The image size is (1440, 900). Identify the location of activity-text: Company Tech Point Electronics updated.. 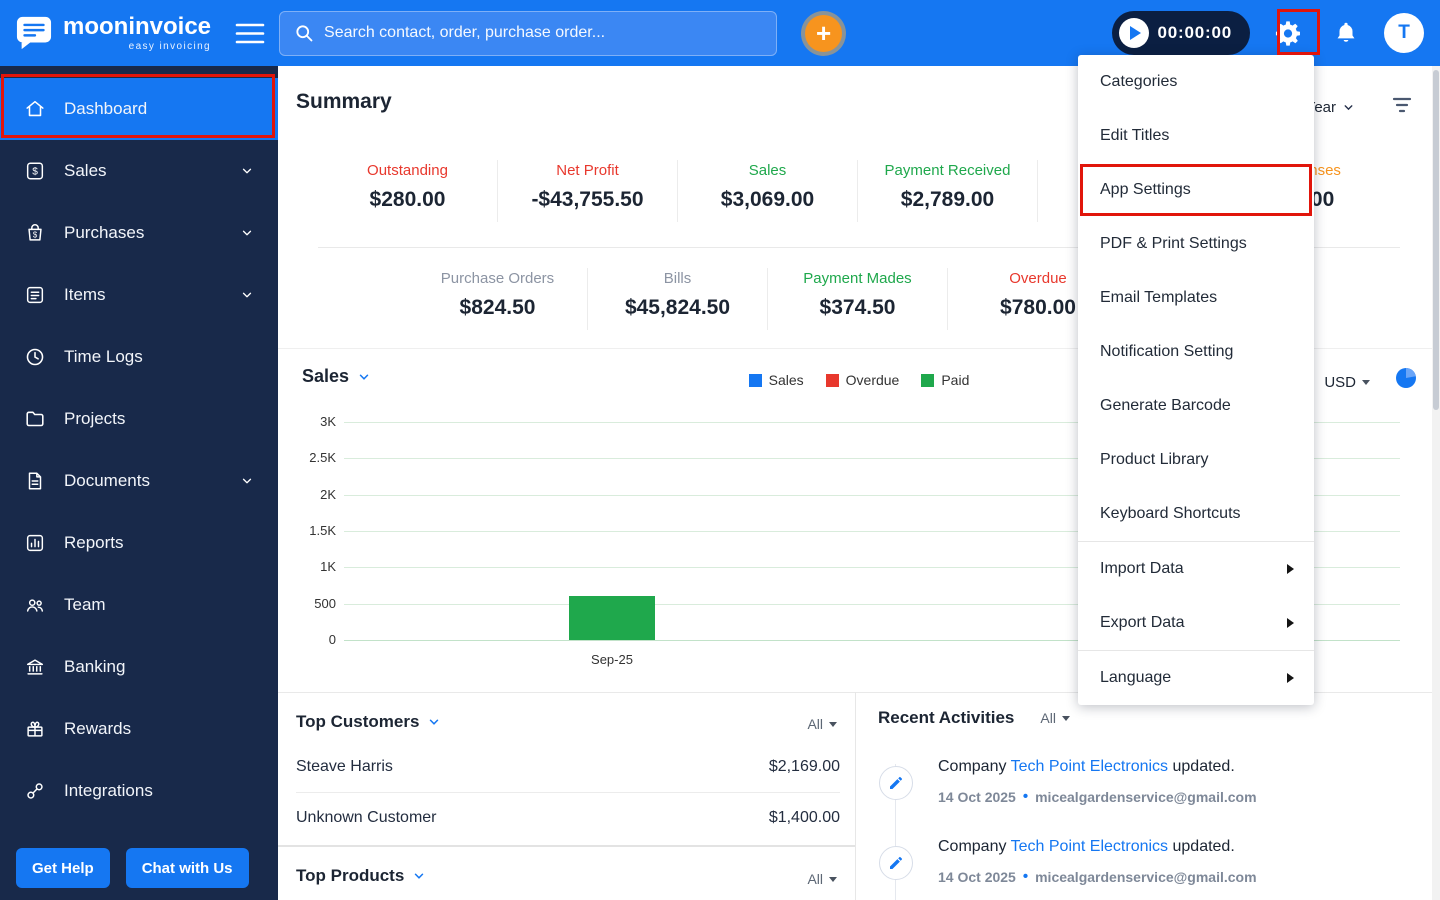
(1086, 767).